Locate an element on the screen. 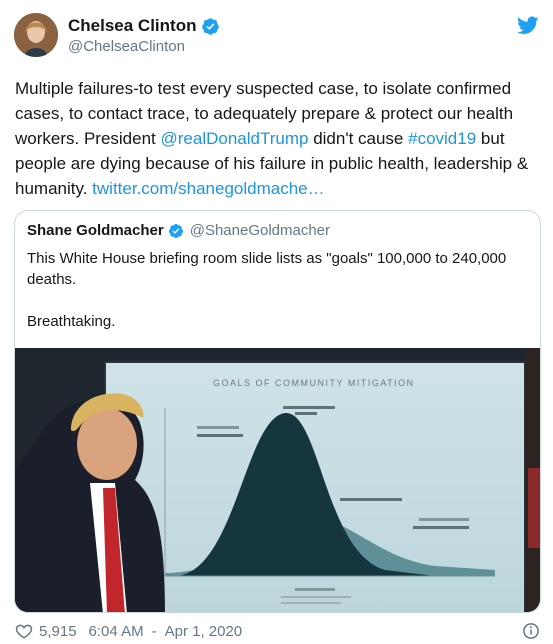 The height and width of the screenshot is (644, 553). avatar is located at coordinates (36, 35).